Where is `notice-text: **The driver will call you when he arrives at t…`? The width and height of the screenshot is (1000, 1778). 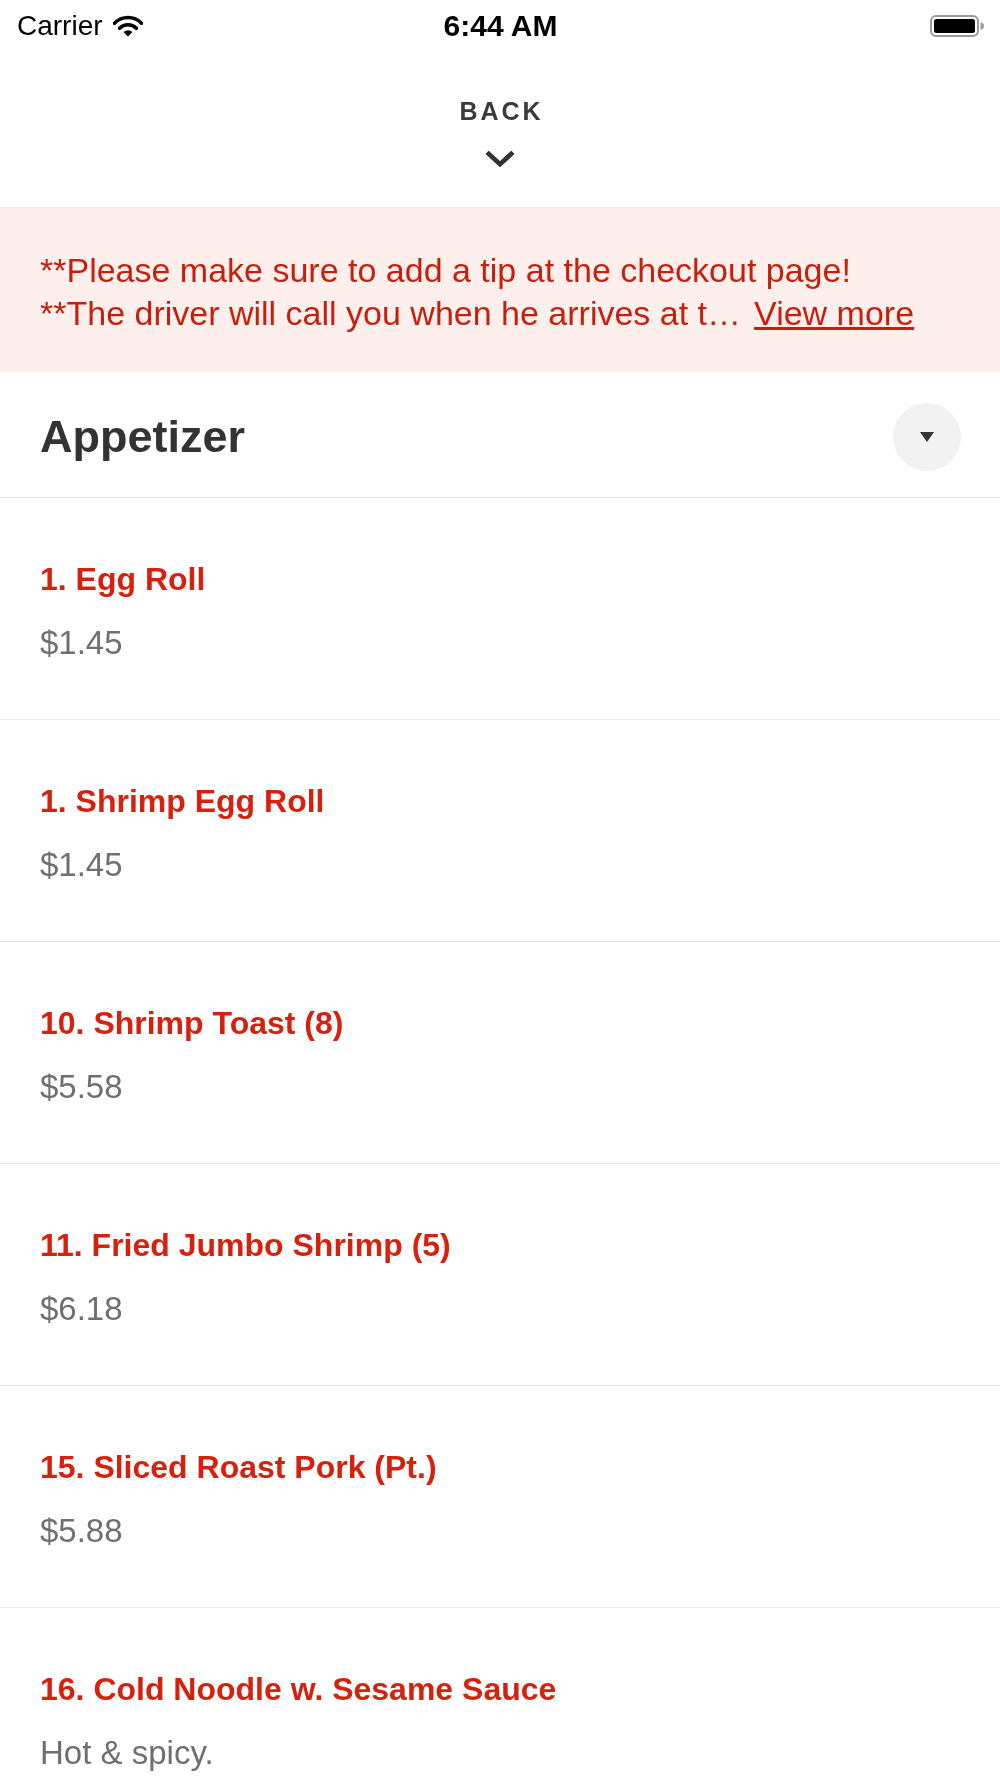
notice-text: **The driver will call you when he arrives at t… is located at coordinates (391, 313).